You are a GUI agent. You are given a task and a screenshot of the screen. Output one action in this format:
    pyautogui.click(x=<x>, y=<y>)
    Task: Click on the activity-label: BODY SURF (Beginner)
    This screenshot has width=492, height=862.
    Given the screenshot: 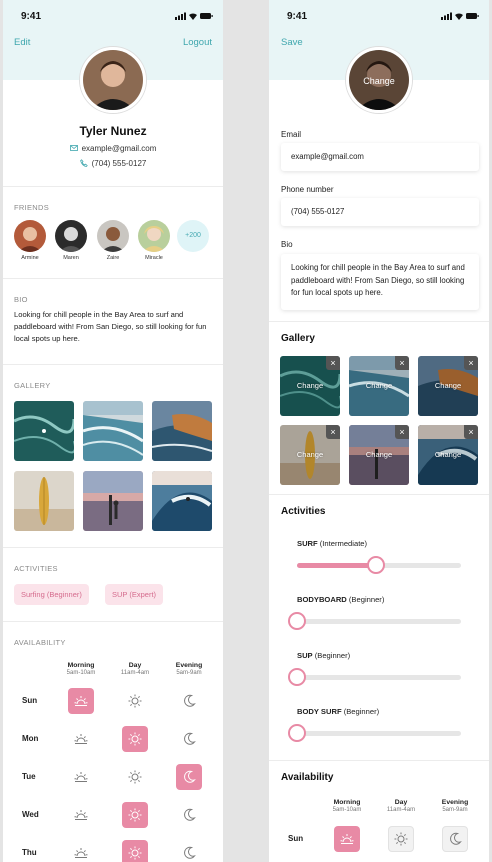 What is the action you would take?
    pyautogui.click(x=338, y=711)
    